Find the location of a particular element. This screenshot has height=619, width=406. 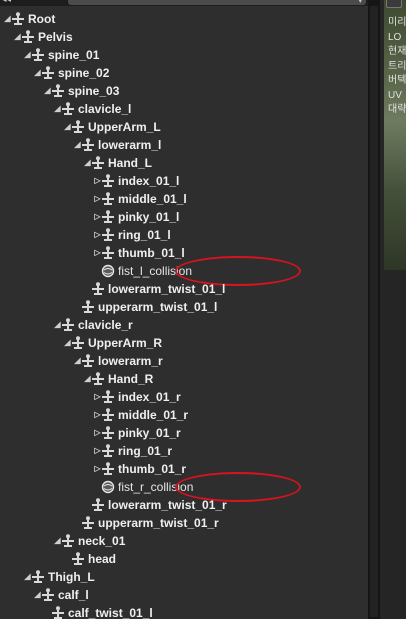

tree-row-label: middle_01_r is located at coordinates (153, 415).